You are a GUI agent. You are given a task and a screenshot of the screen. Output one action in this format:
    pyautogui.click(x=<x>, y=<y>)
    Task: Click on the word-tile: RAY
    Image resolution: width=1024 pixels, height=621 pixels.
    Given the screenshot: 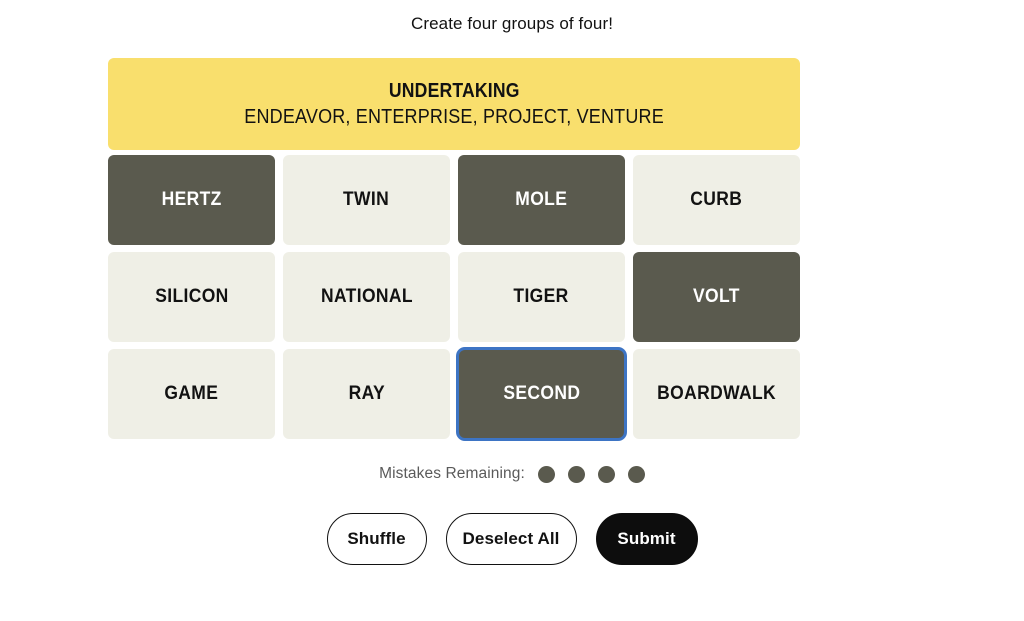 What is the action you would take?
    pyautogui.click(x=366, y=394)
    